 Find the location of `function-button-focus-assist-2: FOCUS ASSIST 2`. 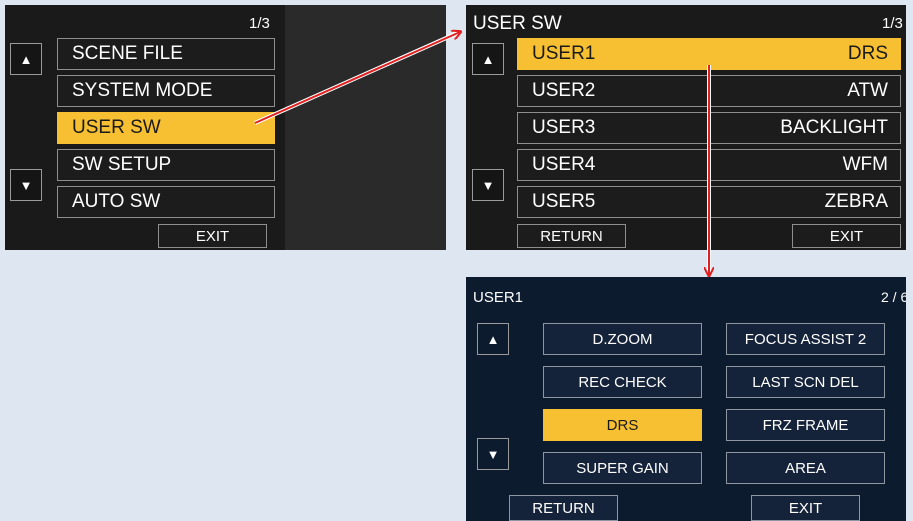

function-button-focus-assist-2: FOCUS ASSIST 2 is located at coordinates (805, 339).